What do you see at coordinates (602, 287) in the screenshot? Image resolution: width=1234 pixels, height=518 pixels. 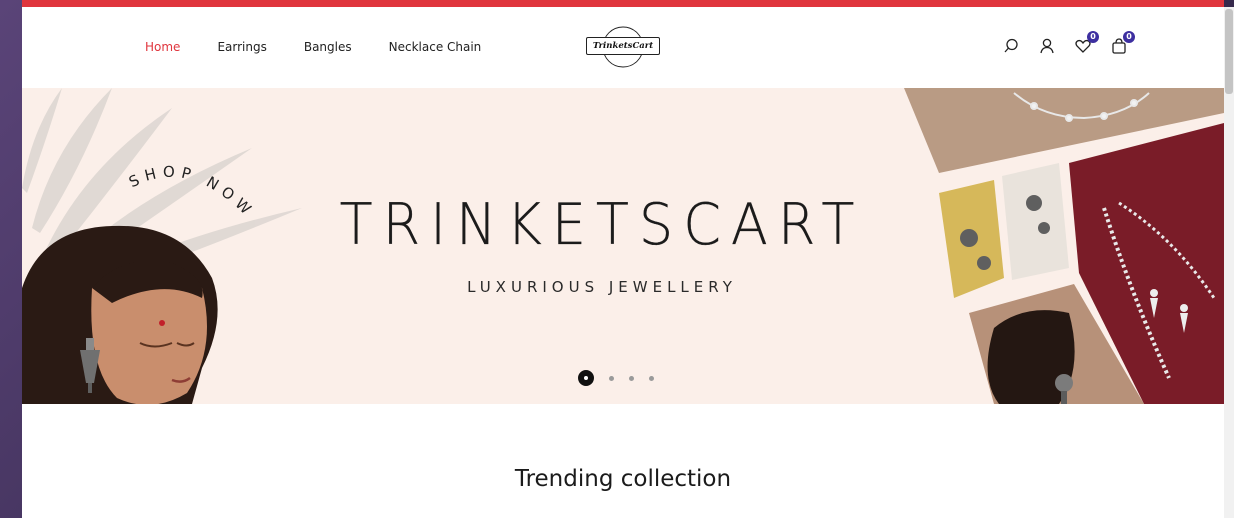 I see `banner-subtitle: LUXURIOUS JEWELLERY` at bounding box center [602, 287].